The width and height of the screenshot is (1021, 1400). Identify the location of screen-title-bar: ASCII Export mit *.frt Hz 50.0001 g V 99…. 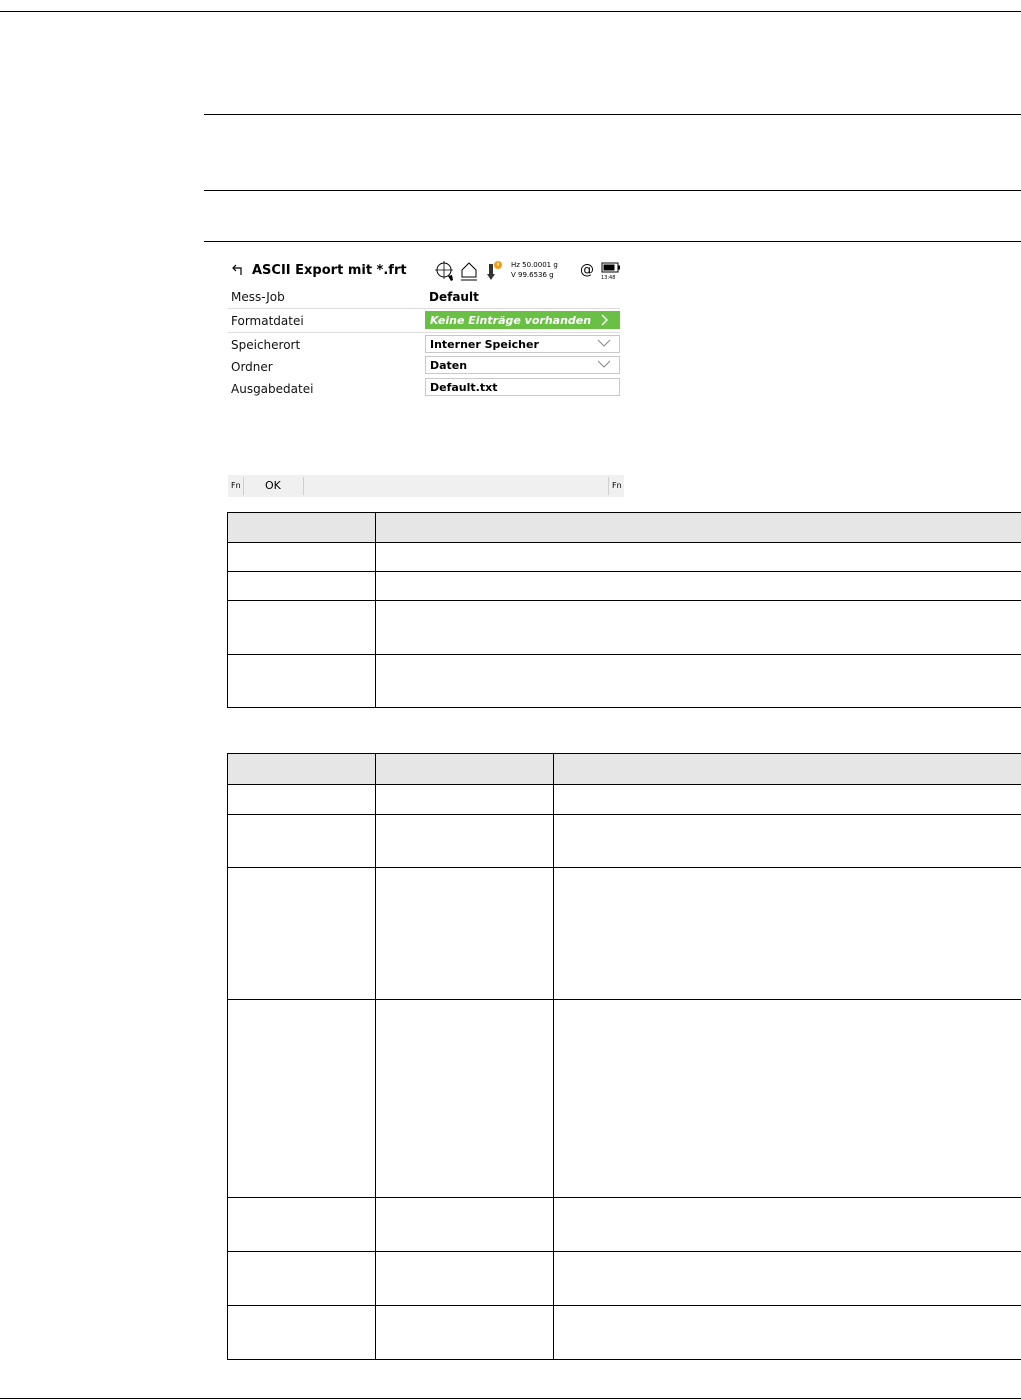
(426, 271).